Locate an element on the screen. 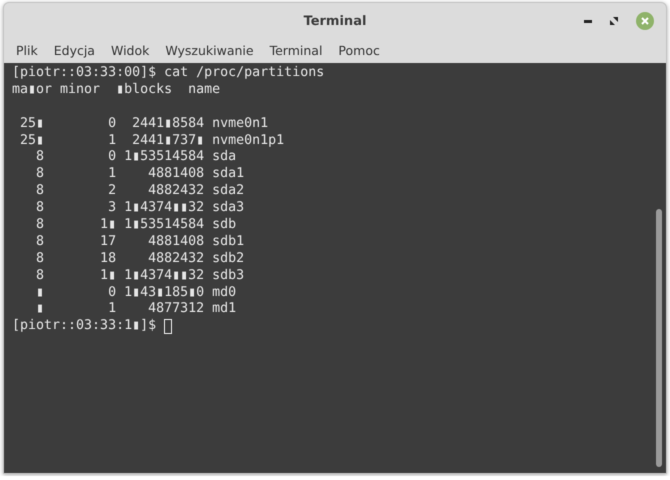  terminal-line: 8 3 1▮4374▮▮32 sda3 is located at coordinates (139, 209).